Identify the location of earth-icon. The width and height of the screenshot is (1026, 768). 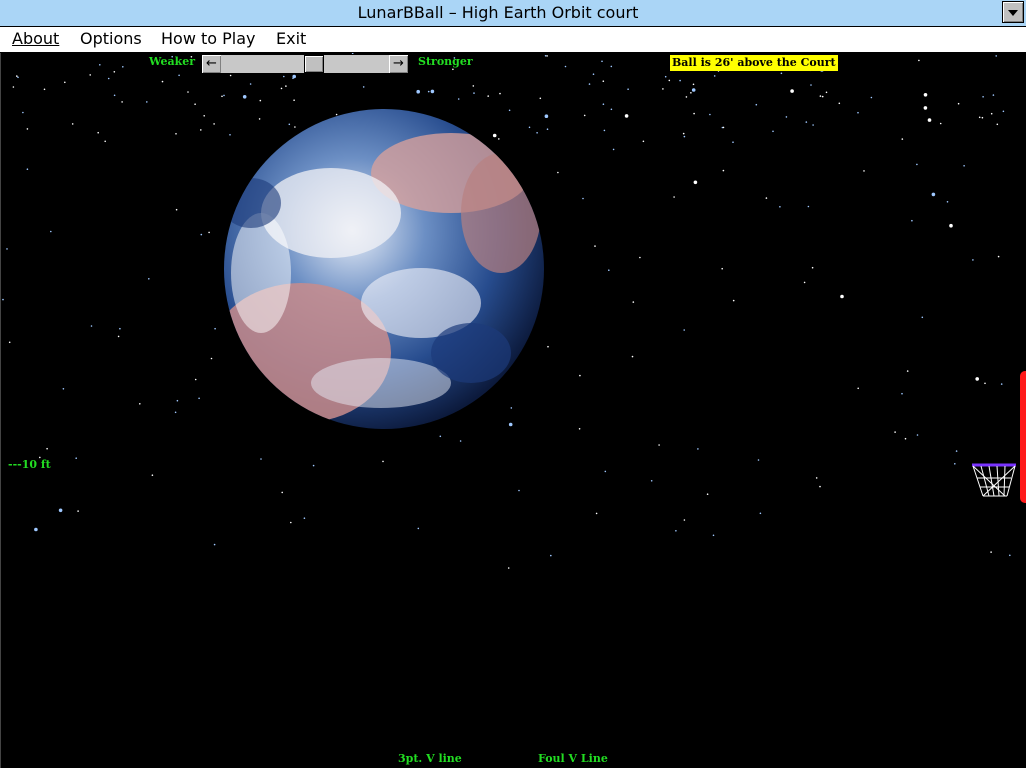
(384, 269).